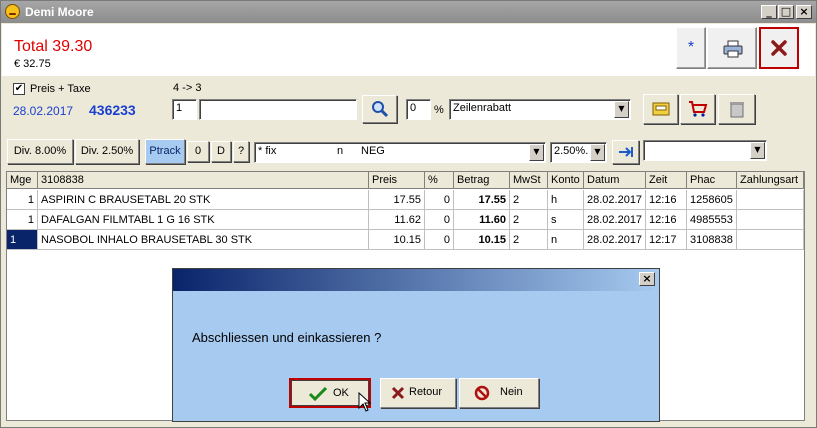 This screenshot has height=428, width=817. I want to click on col-header-percent: %, so click(439, 180).